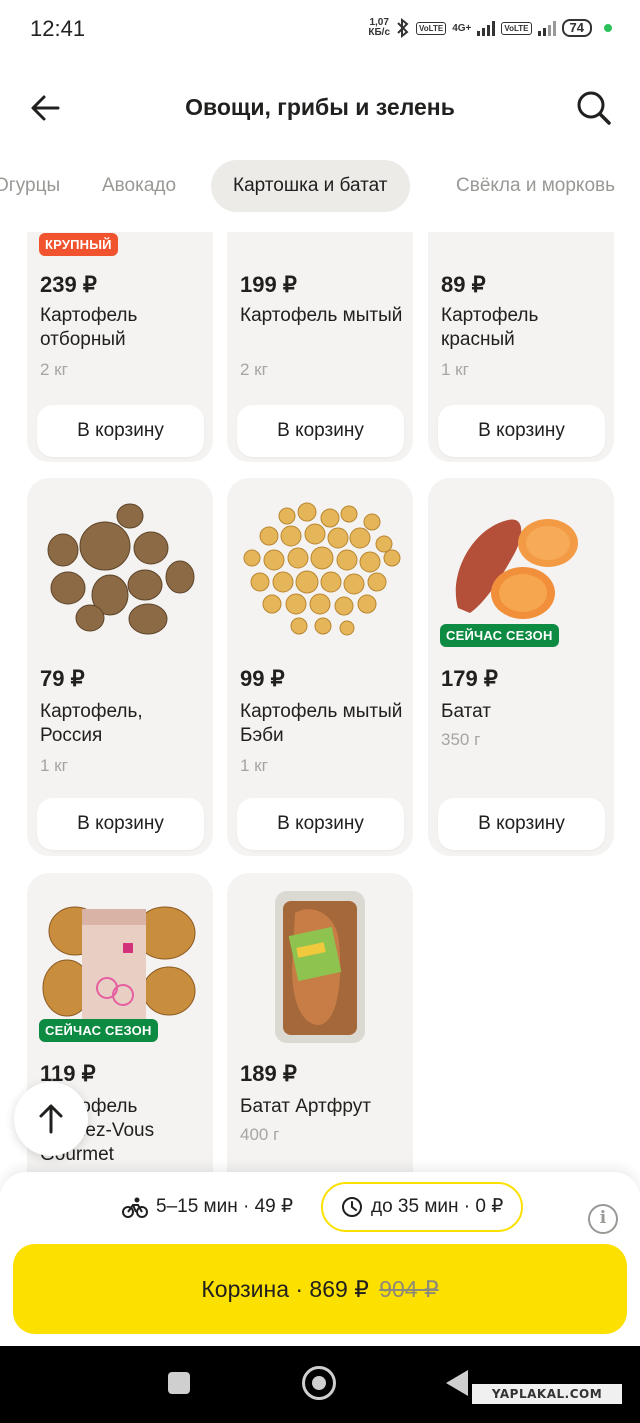  I want to click on bicycle-icon, so click(135, 1207).